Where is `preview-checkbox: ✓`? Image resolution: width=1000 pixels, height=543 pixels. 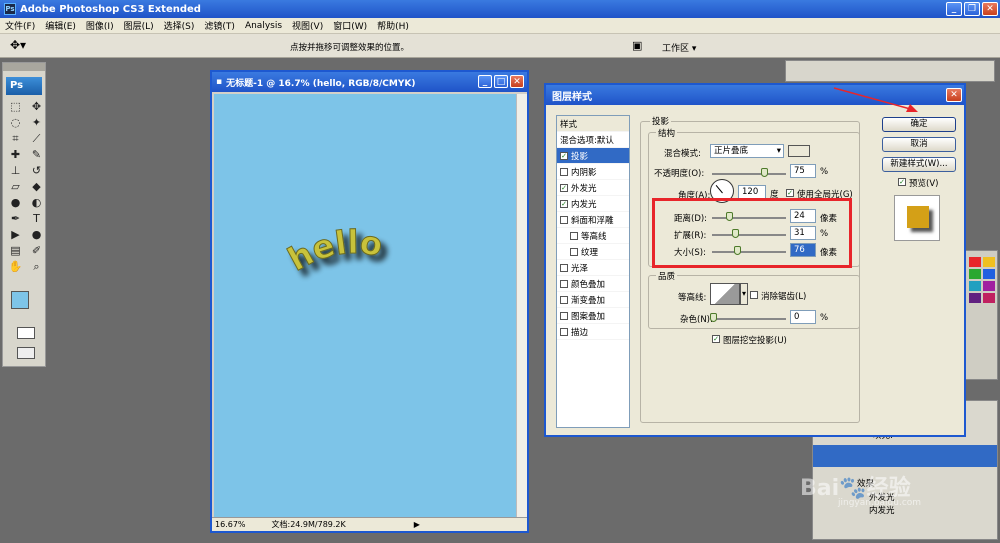
preview-checkbox: ✓ is located at coordinates (902, 182).